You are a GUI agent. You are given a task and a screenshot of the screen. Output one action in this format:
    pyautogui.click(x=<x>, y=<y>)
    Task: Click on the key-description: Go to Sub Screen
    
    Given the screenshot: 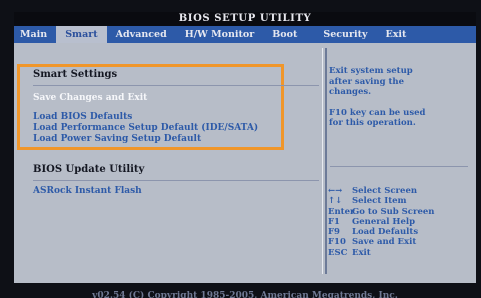 What is the action you would take?
    pyautogui.click(x=393, y=211)
    